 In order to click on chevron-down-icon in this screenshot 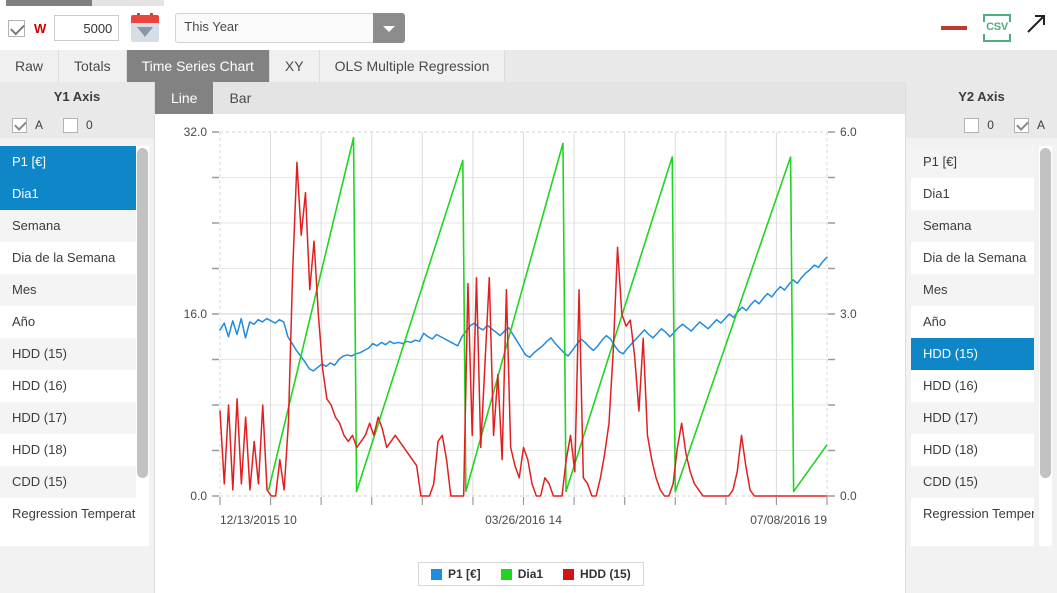, I will do `click(389, 28)`.